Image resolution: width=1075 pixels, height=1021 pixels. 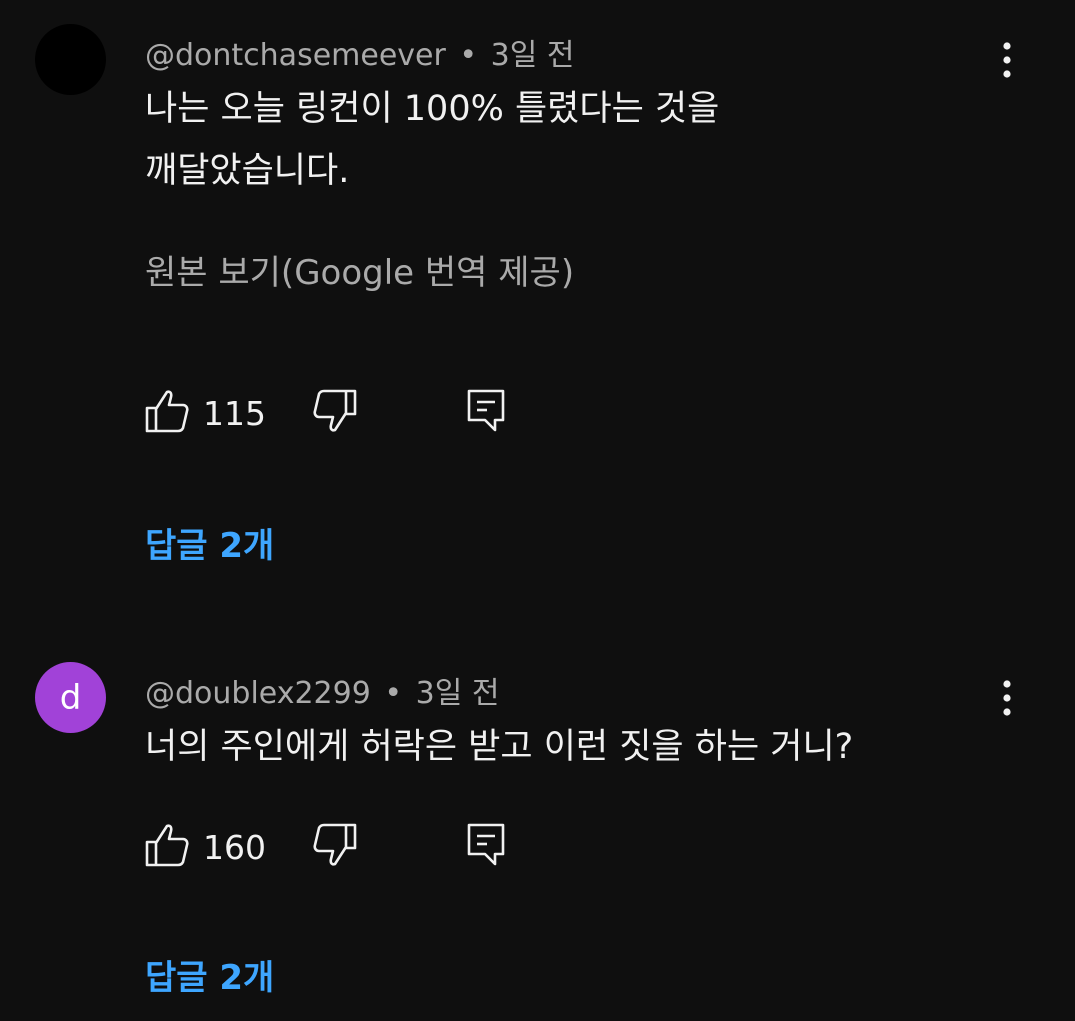 I want to click on comment-text-line: 나는 오늘 링컨이 100% 틀렸다는 것을, so click(x=432, y=109).